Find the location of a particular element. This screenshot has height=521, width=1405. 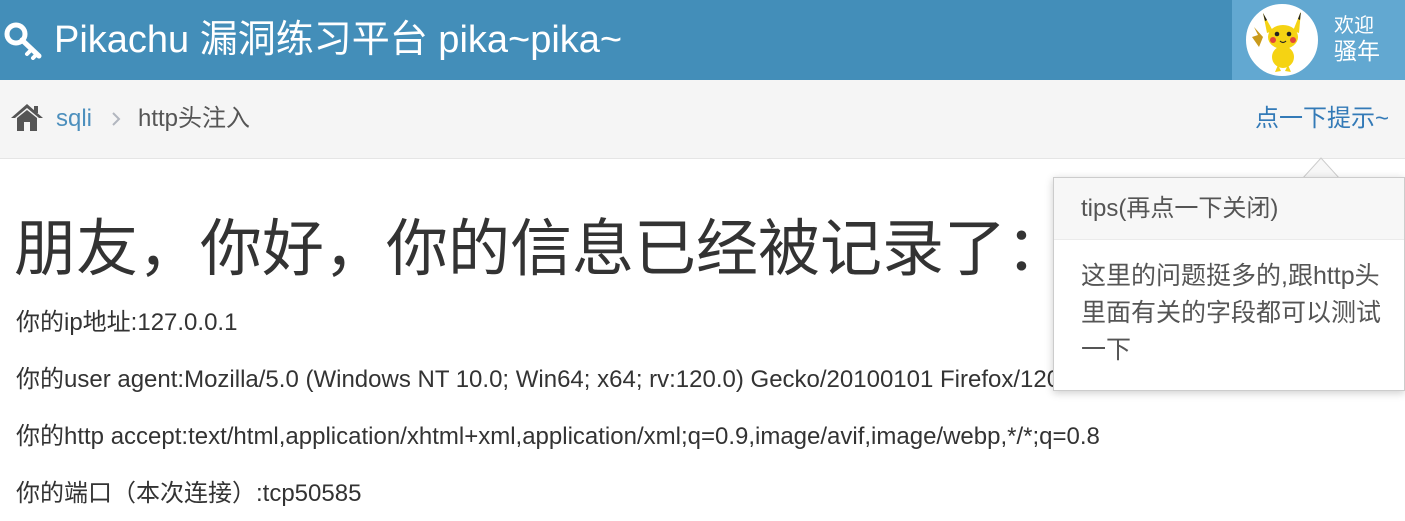

port-line: 你的端口（本次连接）:tcp50585 is located at coordinates (189, 493).